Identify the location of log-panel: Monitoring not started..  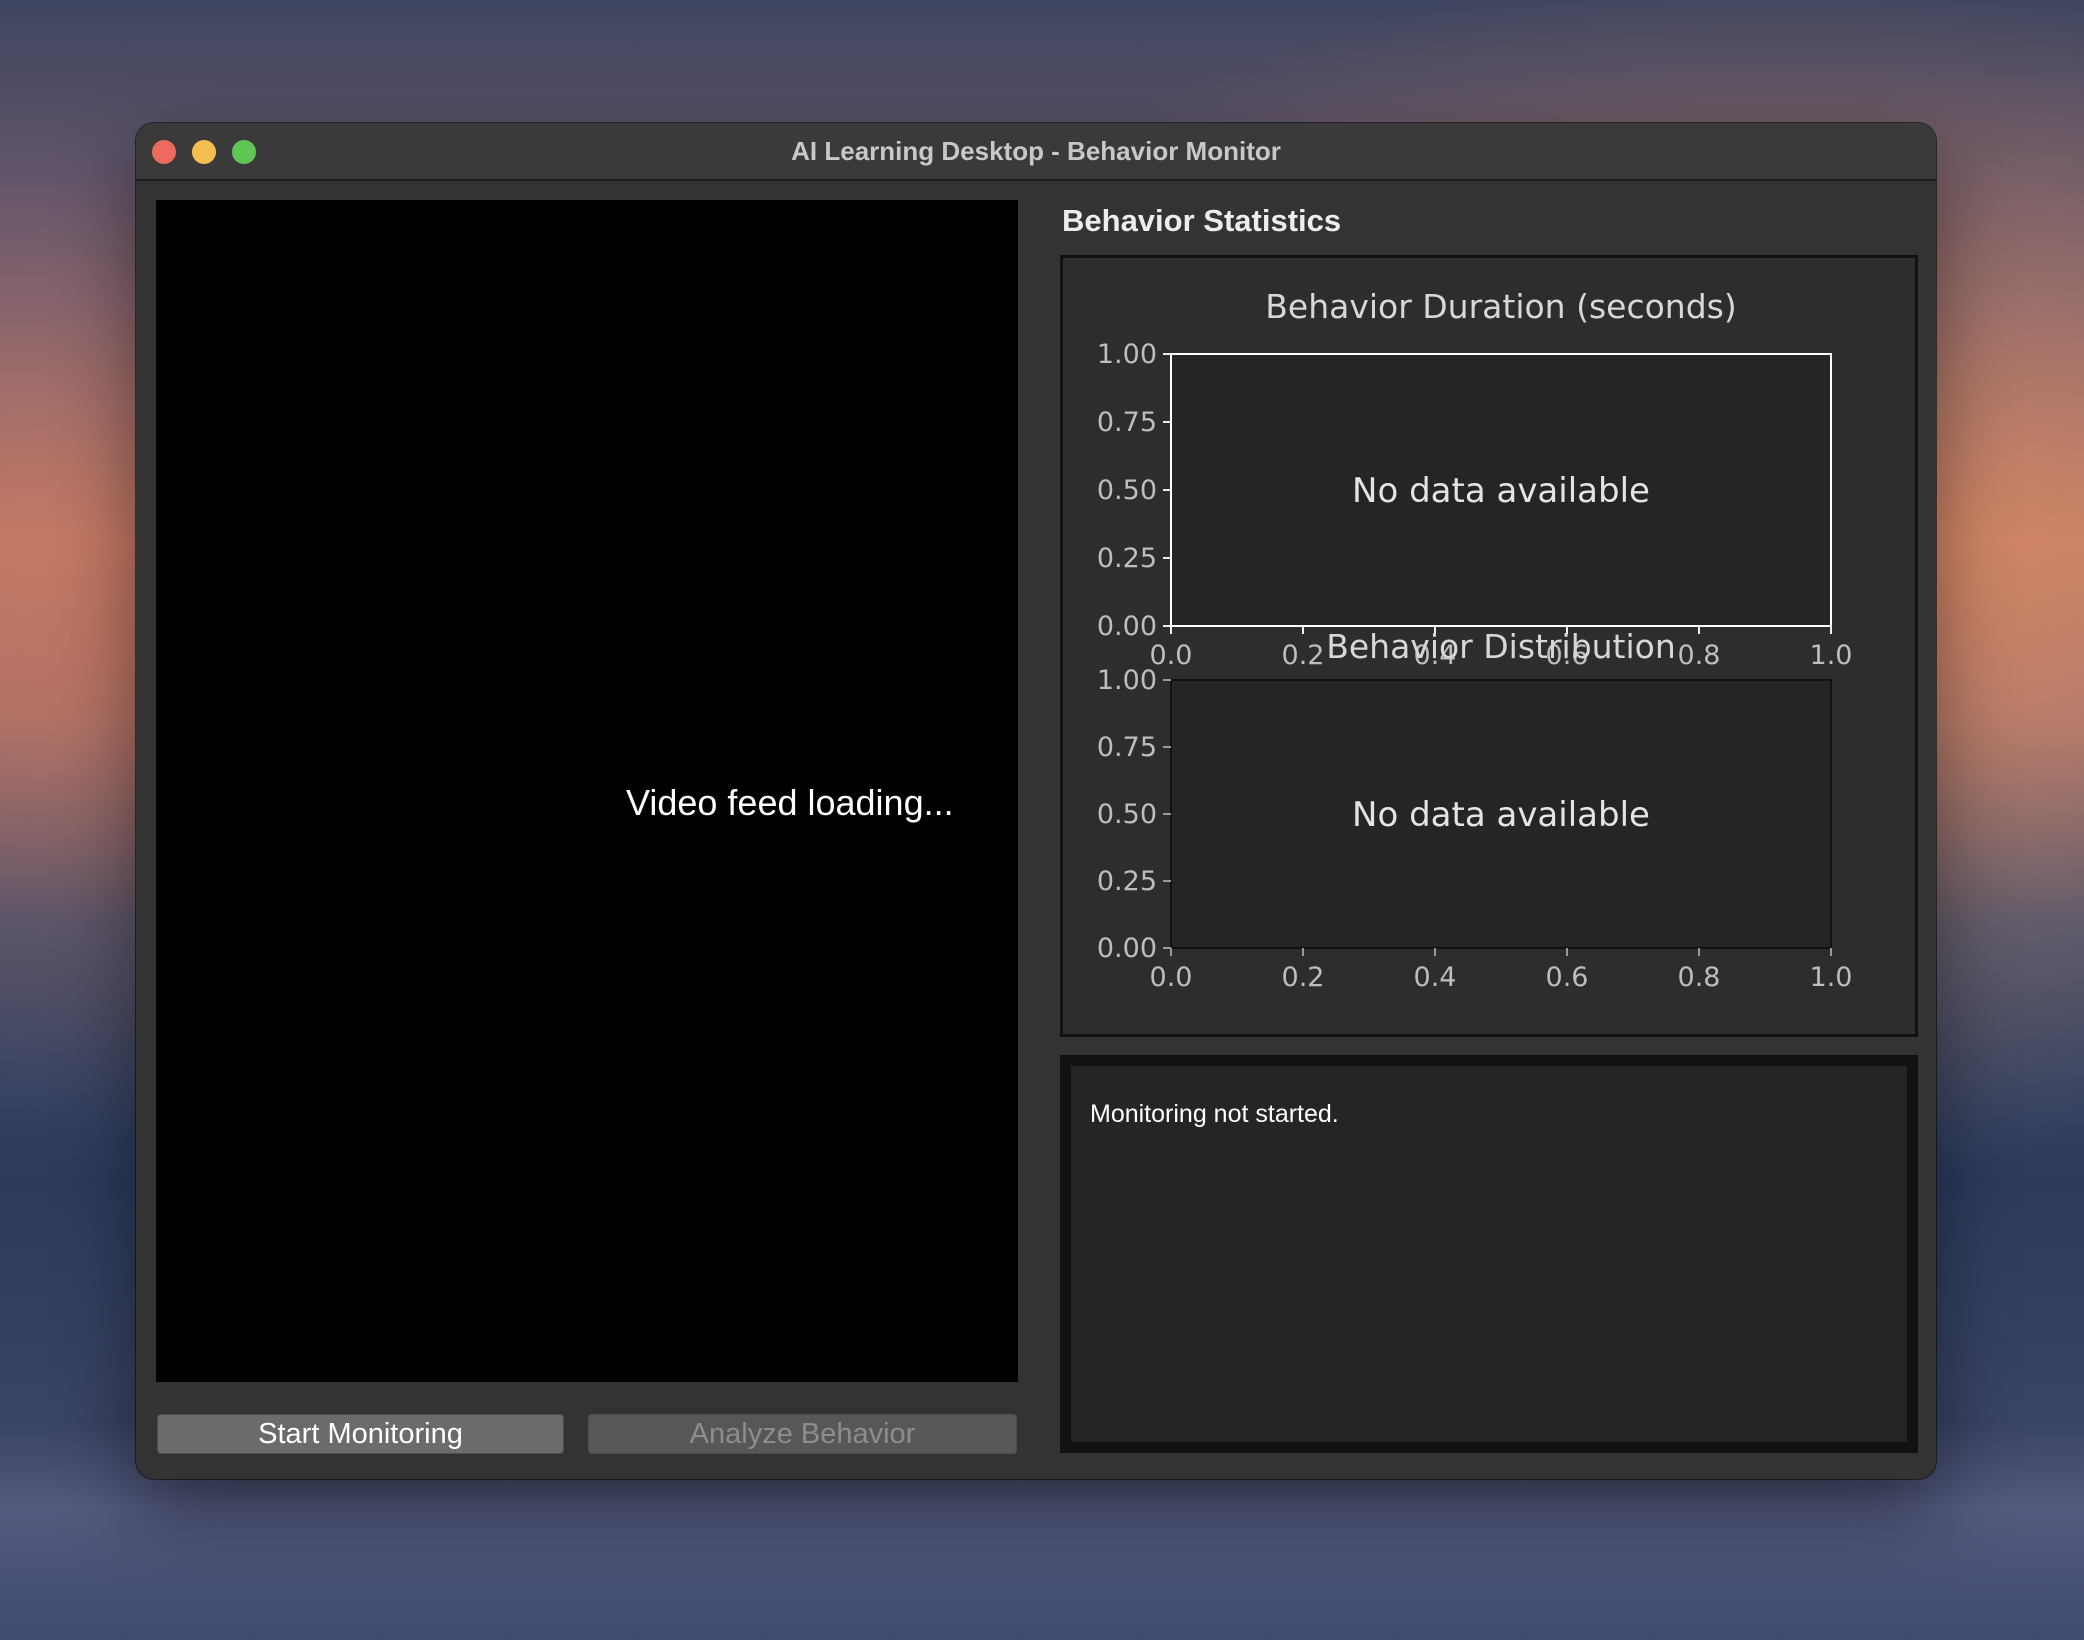
(1489, 1254).